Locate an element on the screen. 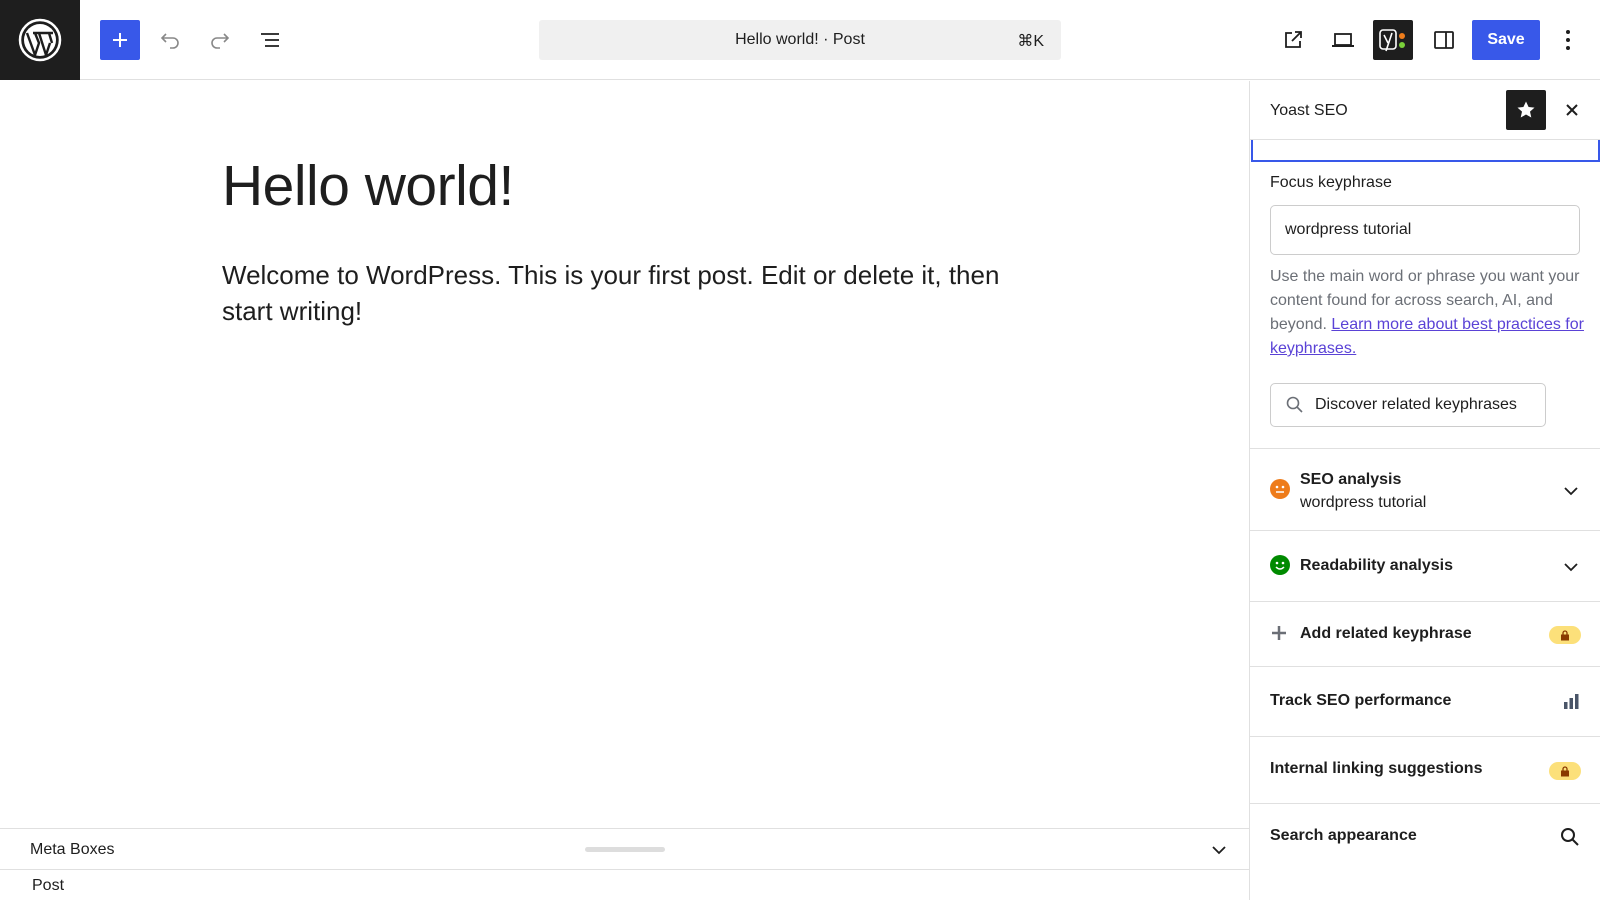  yoast-seo-sidebar-toggle is located at coordinates (1393, 40).